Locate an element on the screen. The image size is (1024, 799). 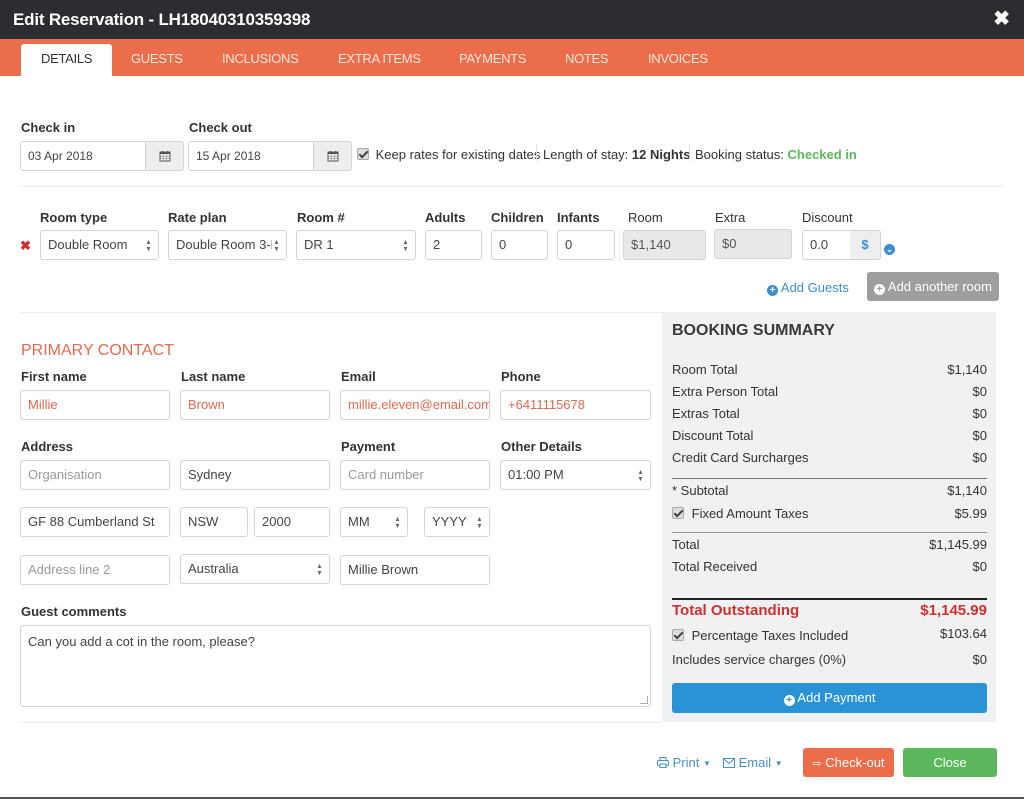
postcode-input: 2000 is located at coordinates (292, 522).